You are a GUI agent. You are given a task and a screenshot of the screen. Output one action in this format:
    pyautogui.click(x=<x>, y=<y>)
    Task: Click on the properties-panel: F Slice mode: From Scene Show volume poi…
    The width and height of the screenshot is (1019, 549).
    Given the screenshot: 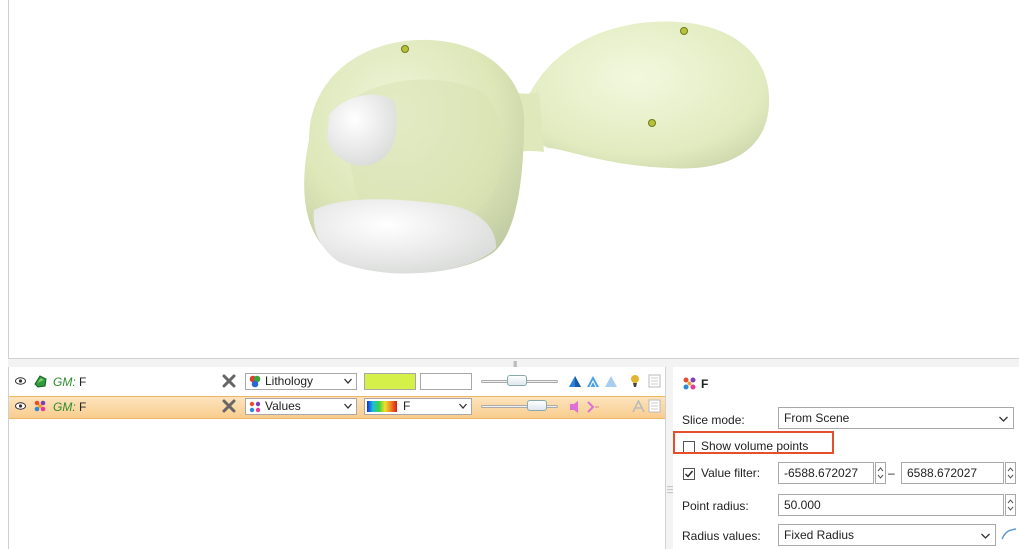 What is the action you would take?
    pyautogui.click(x=846, y=458)
    